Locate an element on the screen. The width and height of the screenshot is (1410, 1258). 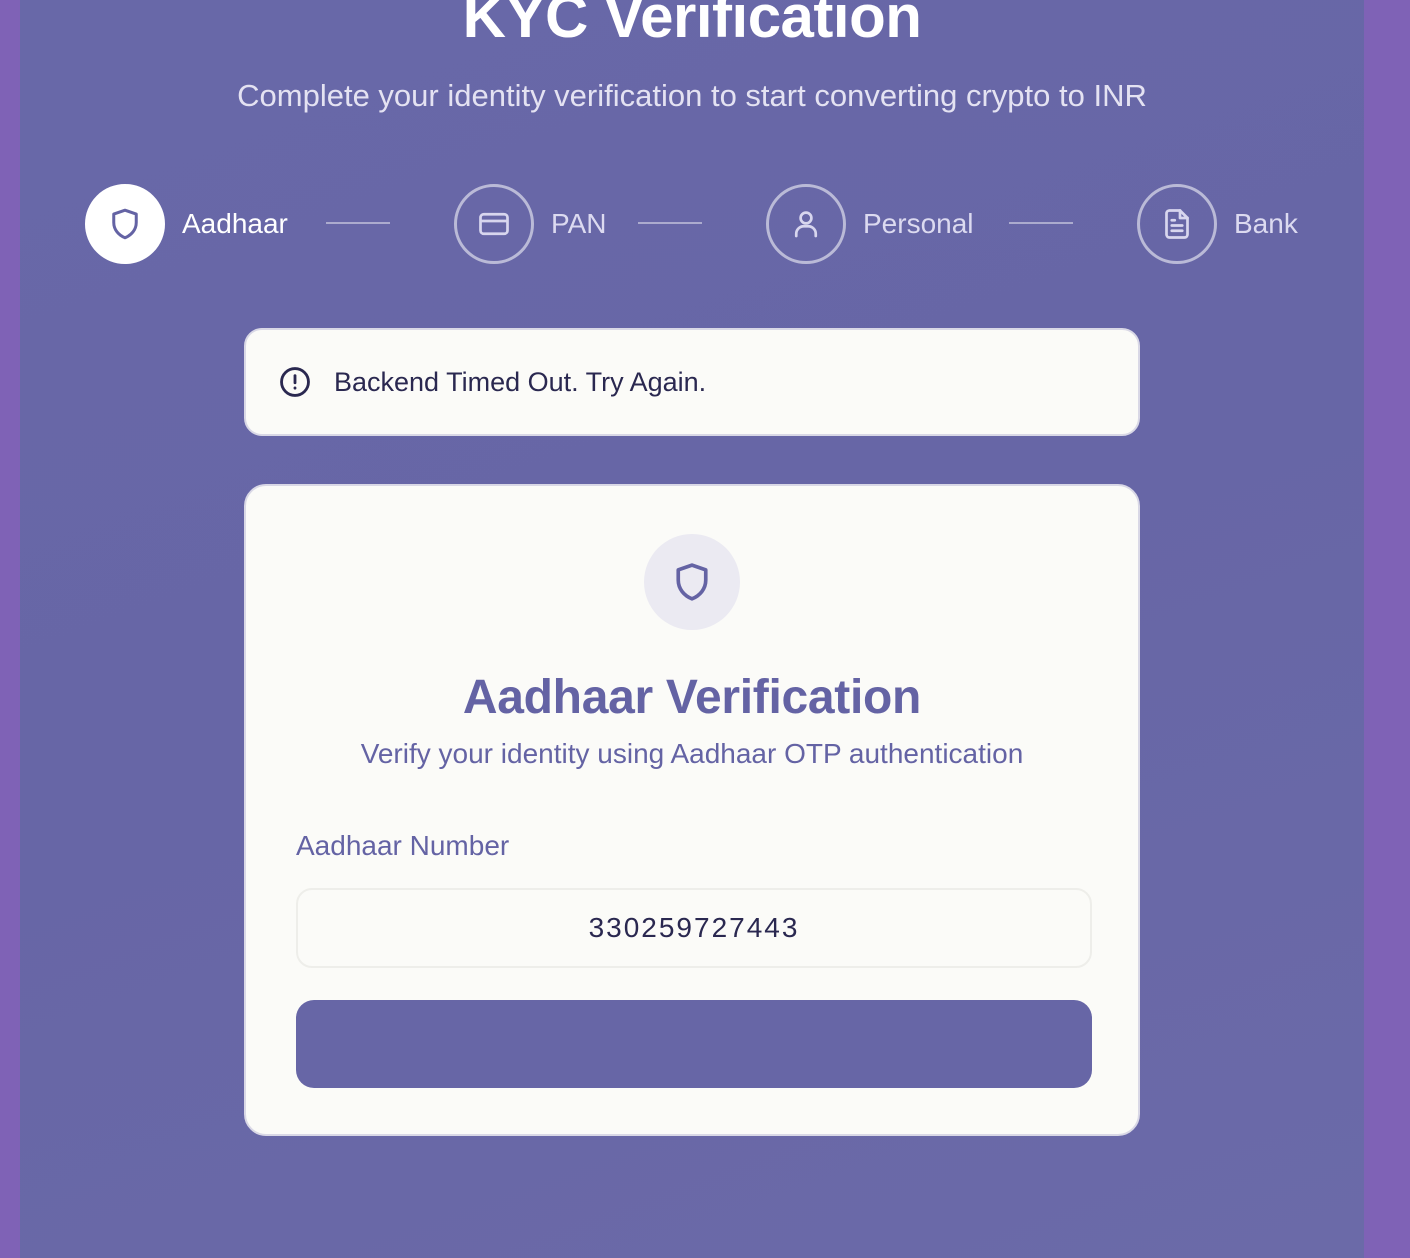
error-alert: Backend Timed Out. Try Again. is located at coordinates (692, 382).